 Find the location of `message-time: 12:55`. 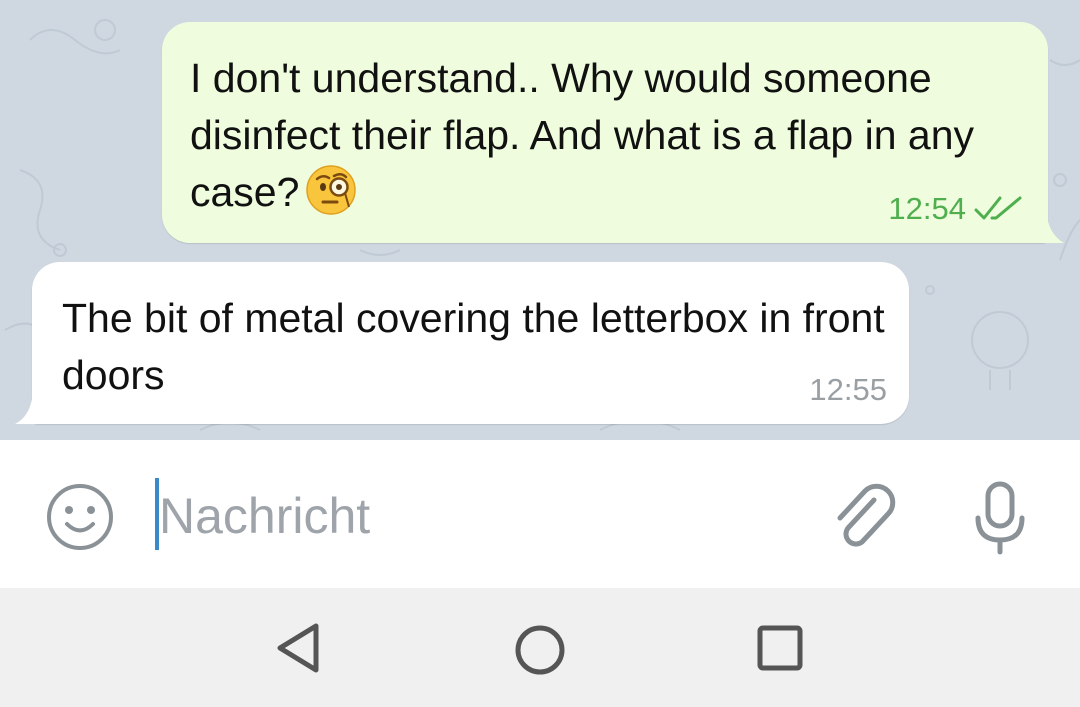

message-time: 12:55 is located at coordinates (848, 389).